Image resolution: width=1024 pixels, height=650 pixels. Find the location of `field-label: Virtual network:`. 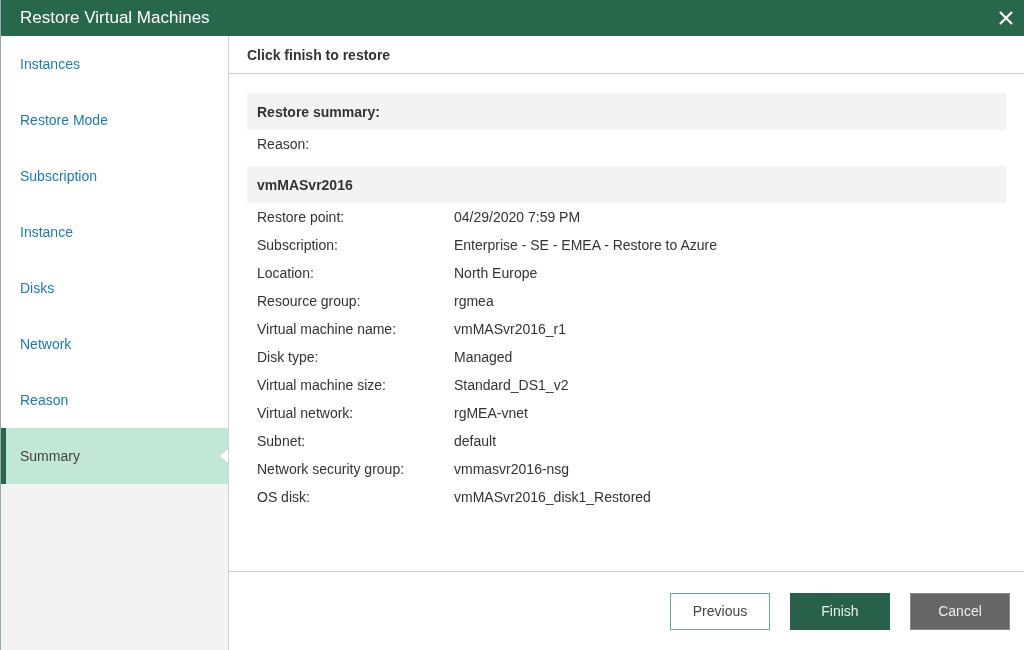

field-label: Virtual network: is located at coordinates (306, 413).